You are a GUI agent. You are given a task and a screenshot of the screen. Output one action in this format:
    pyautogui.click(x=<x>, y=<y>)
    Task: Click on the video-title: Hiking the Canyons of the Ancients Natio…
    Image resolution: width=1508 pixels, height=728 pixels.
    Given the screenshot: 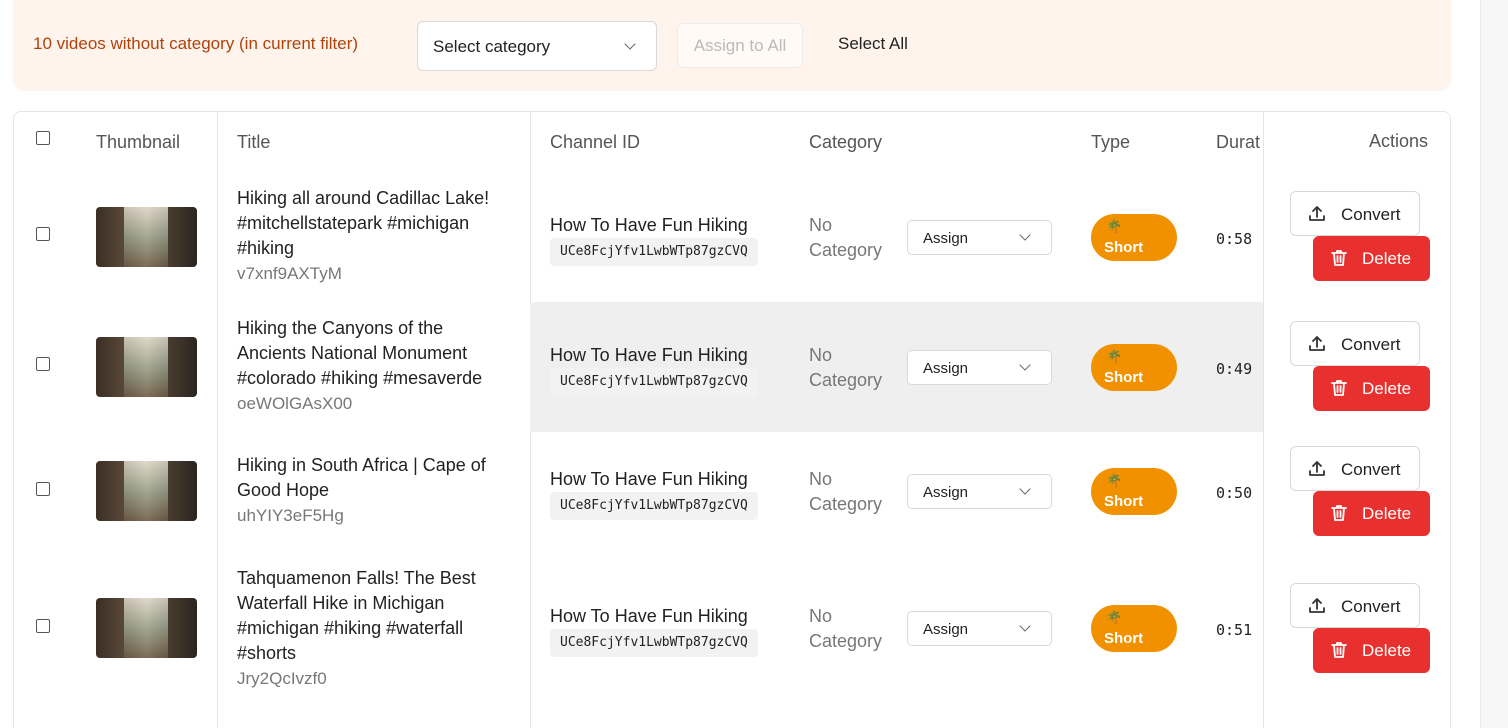 What is the action you would take?
    pyautogui.click(x=360, y=353)
    